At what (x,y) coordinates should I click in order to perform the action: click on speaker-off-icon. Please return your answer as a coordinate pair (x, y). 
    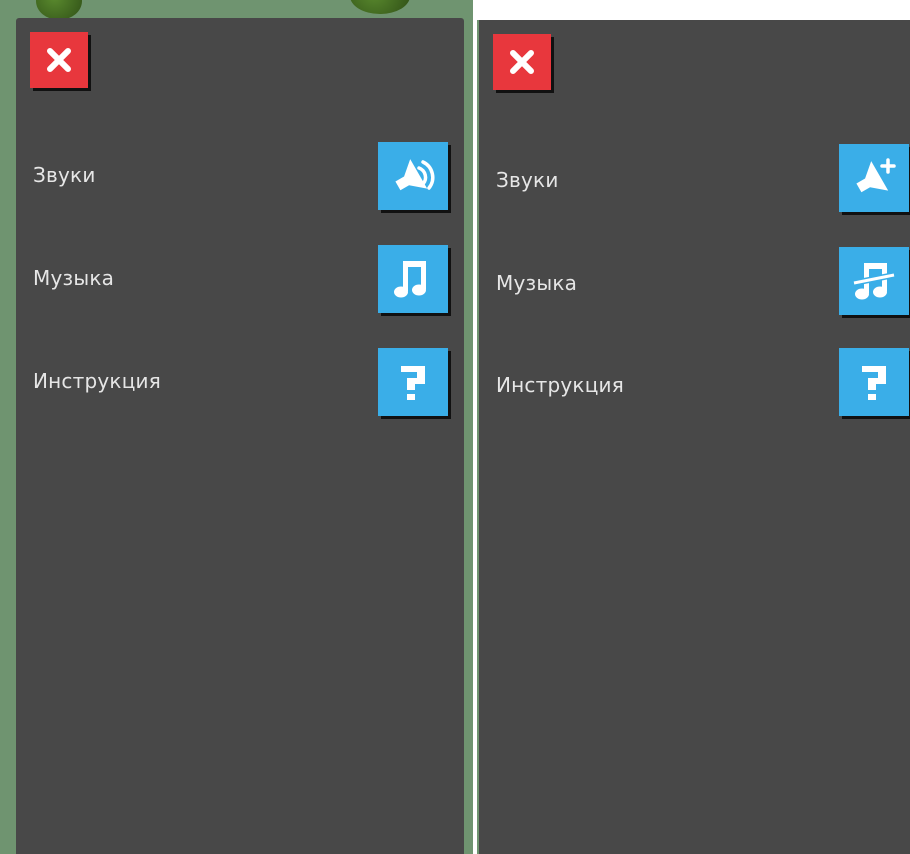
    Looking at the image, I should click on (876, 175).